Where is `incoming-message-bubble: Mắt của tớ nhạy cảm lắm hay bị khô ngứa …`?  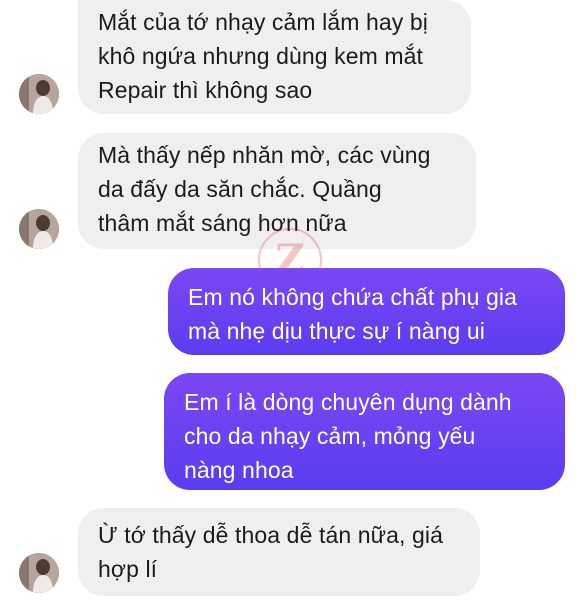
incoming-message-bubble: Mắt của tớ nhạy cảm lắm hay bị khô ngứa … is located at coordinates (274, 57).